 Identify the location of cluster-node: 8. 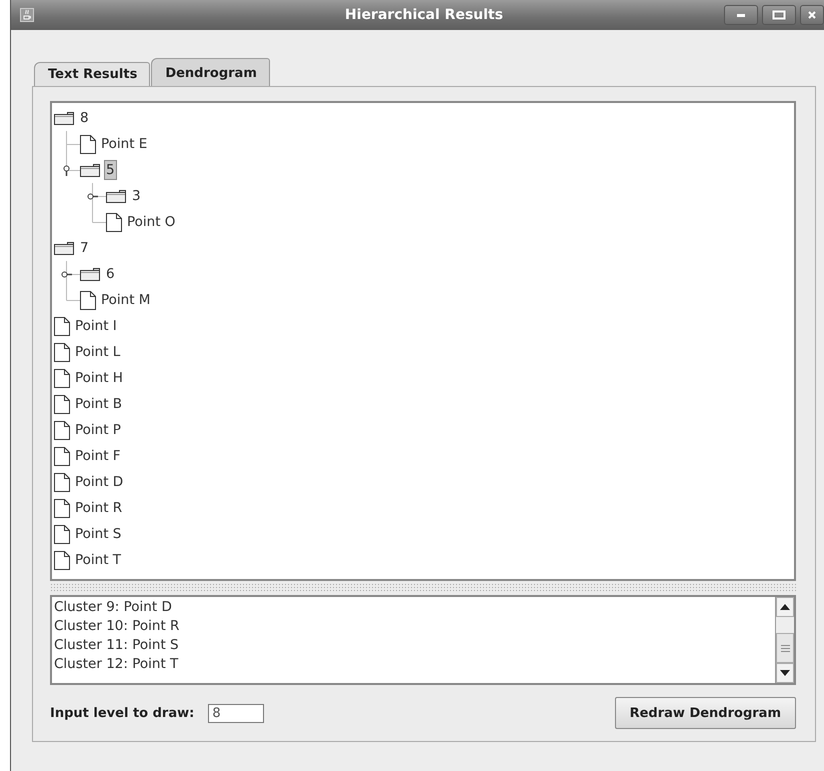
(84, 118).